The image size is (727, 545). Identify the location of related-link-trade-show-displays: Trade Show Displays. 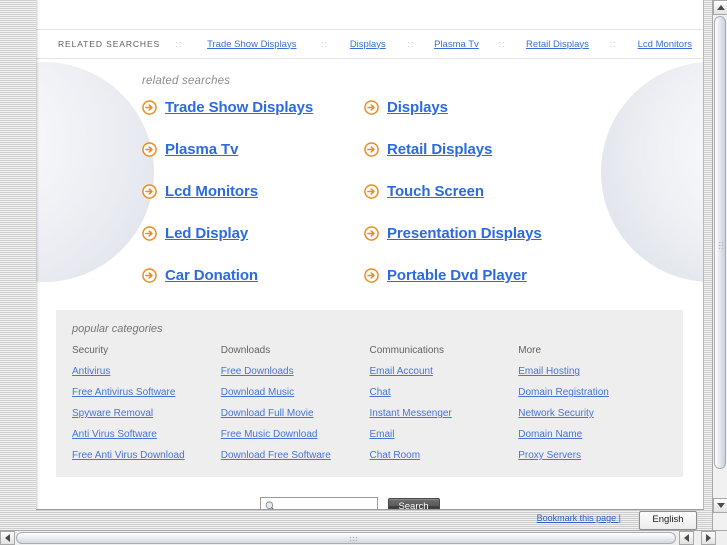
(239, 107).